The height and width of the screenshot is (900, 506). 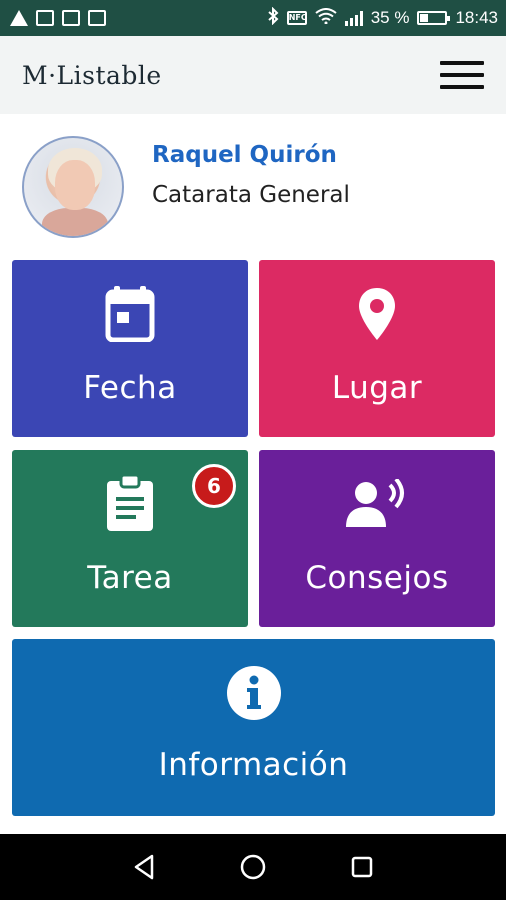 What do you see at coordinates (273, 17) in the screenshot?
I see `bluetooth-icon` at bounding box center [273, 17].